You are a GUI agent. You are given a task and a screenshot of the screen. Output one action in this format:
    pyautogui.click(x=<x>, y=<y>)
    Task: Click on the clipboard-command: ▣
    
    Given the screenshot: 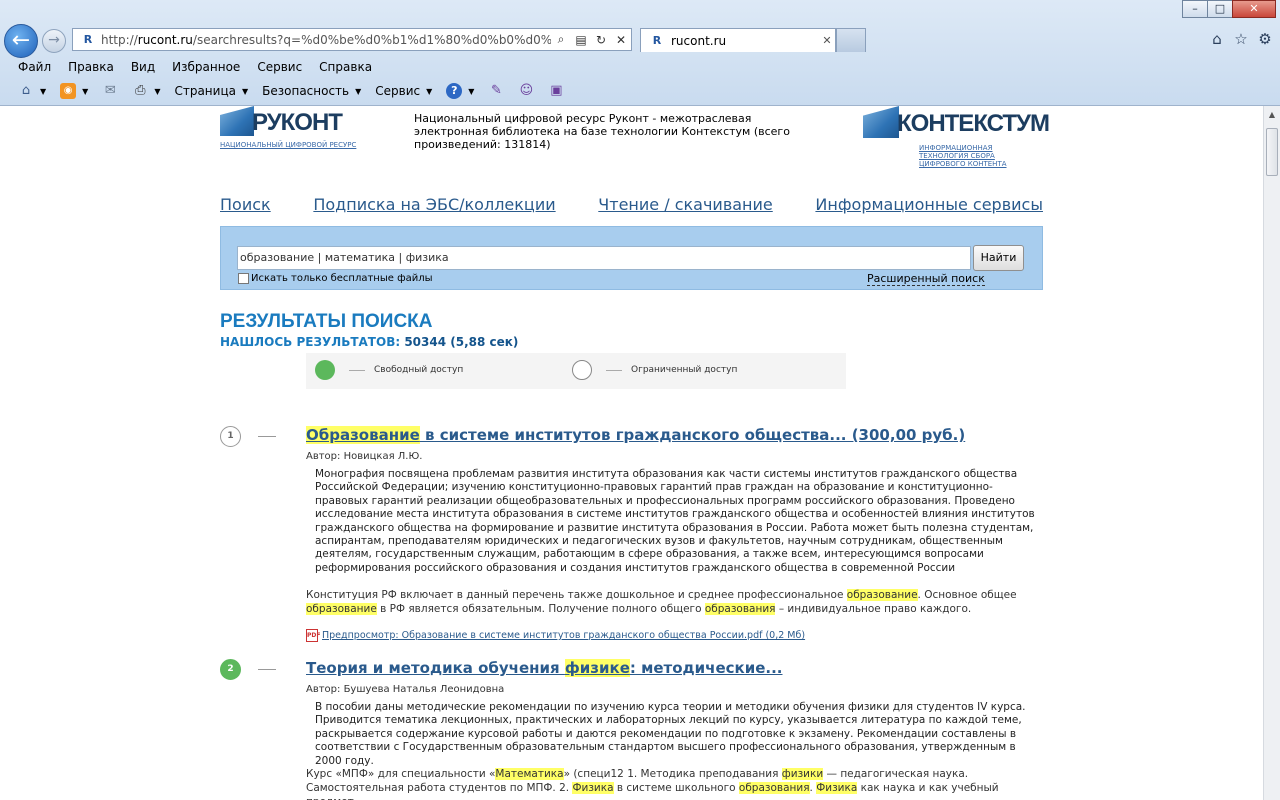 What is the action you would take?
    pyautogui.click(x=556, y=91)
    